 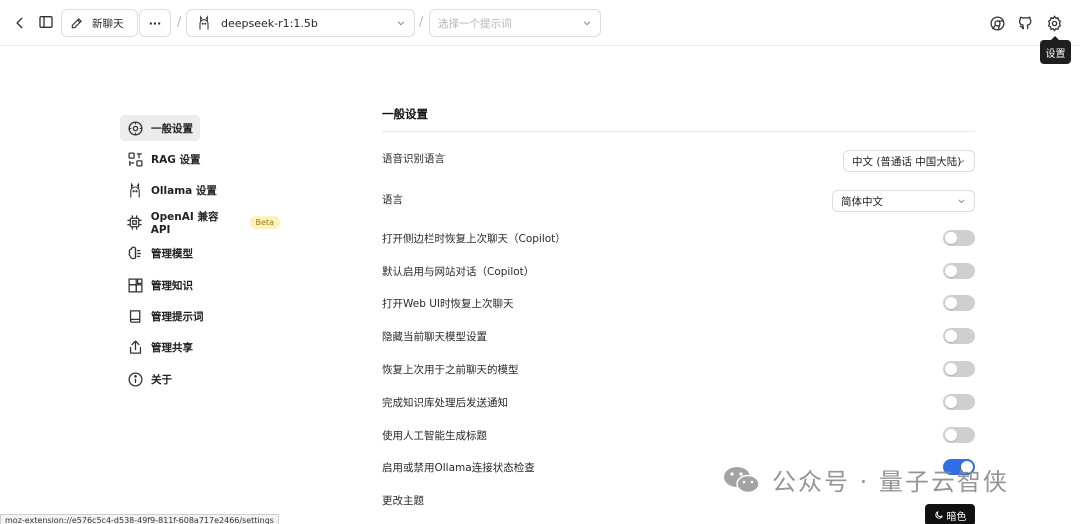 What do you see at coordinates (938, 515) in the screenshot?
I see `moon-icon` at bounding box center [938, 515].